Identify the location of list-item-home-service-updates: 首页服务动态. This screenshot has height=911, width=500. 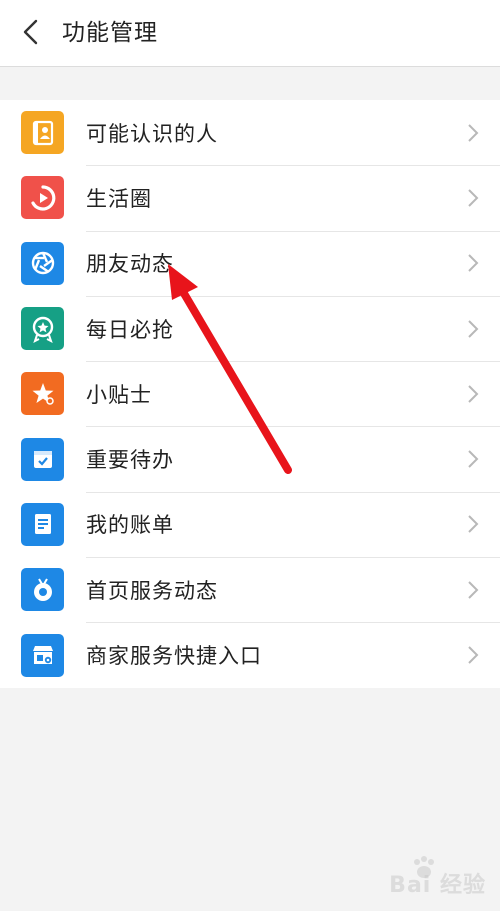
(250, 589).